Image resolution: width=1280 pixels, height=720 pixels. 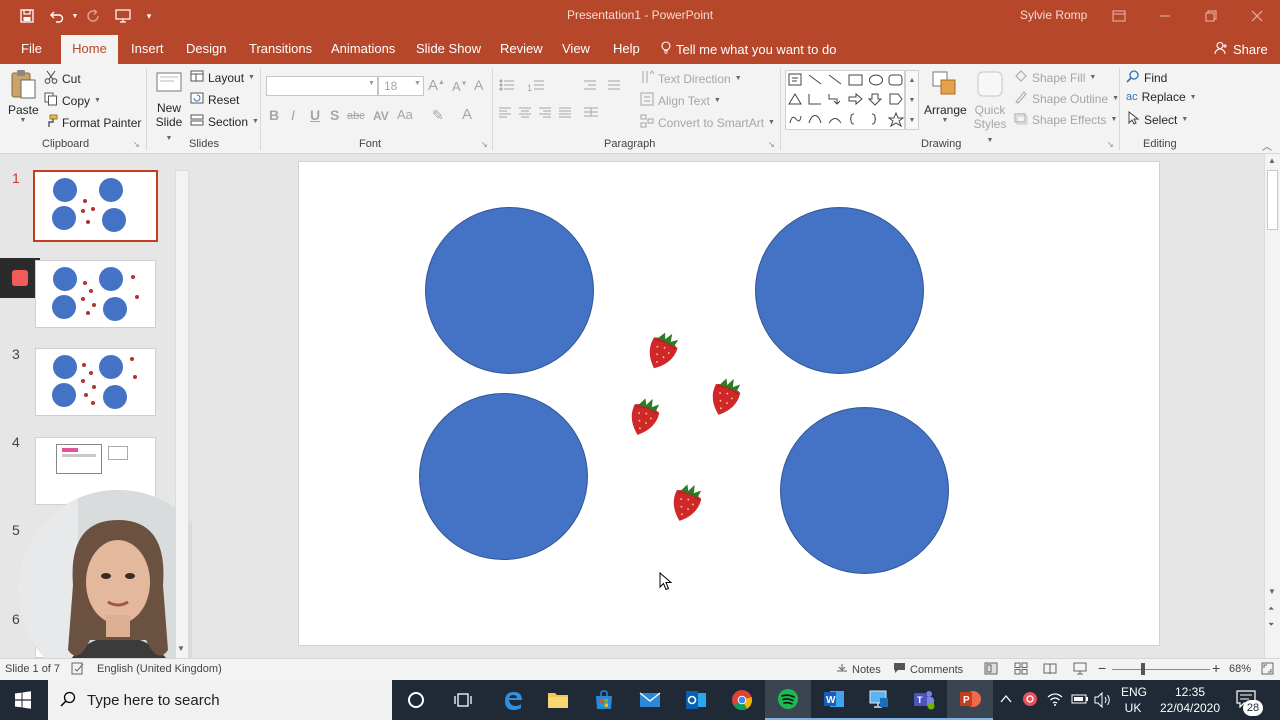 What do you see at coordinates (990, 108) in the screenshot?
I see `quick-styles-button: Quick Styles ▼` at bounding box center [990, 108].